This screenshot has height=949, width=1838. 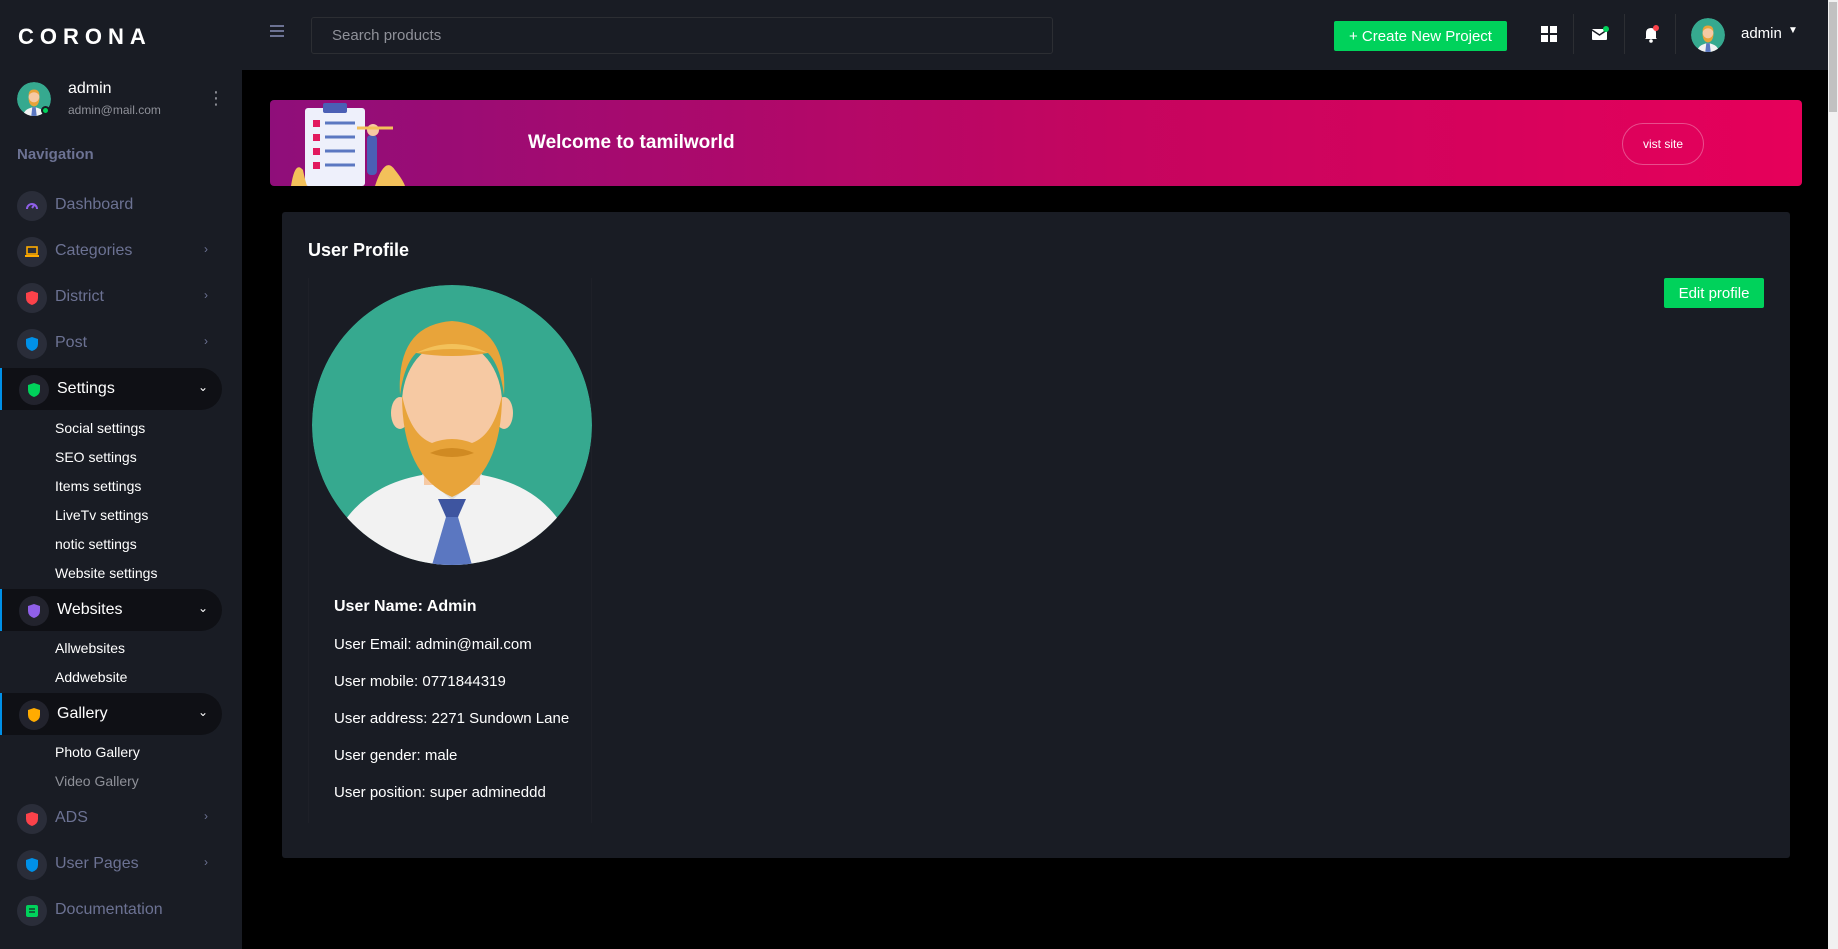 I want to click on visit-site-button: vist site, so click(x=1663, y=144).